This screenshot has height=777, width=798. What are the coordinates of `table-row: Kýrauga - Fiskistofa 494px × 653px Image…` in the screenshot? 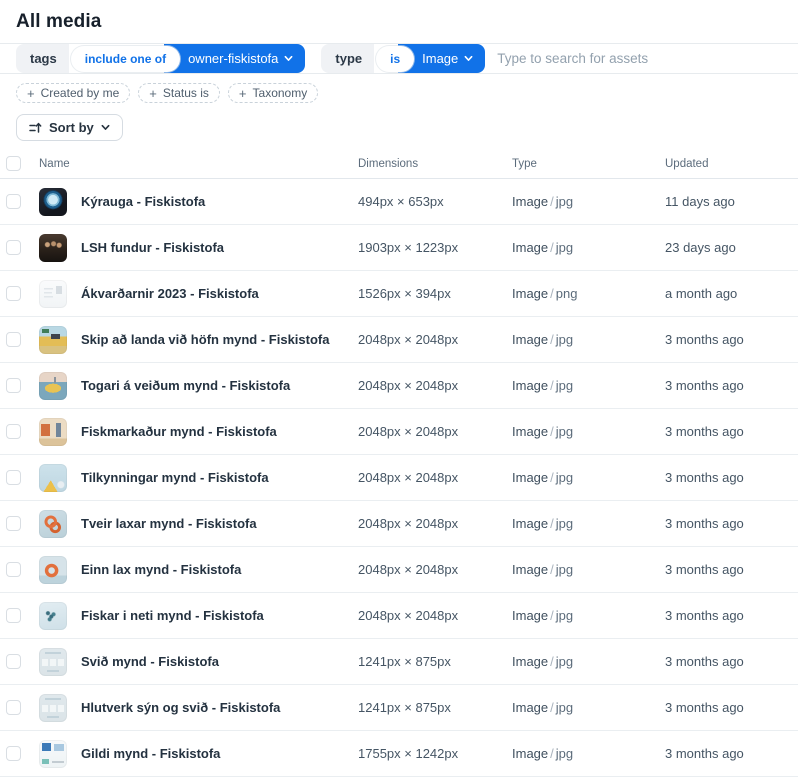 It's located at (399, 202).